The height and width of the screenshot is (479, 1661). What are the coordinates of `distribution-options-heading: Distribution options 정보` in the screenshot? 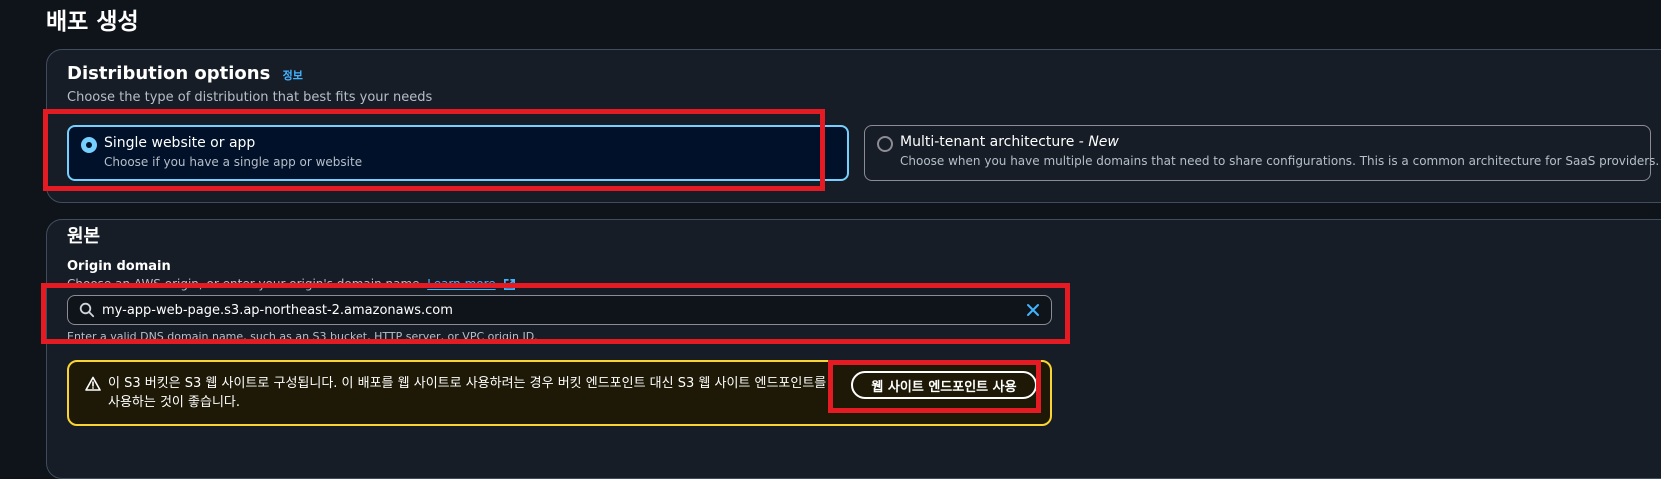 It's located at (185, 73).